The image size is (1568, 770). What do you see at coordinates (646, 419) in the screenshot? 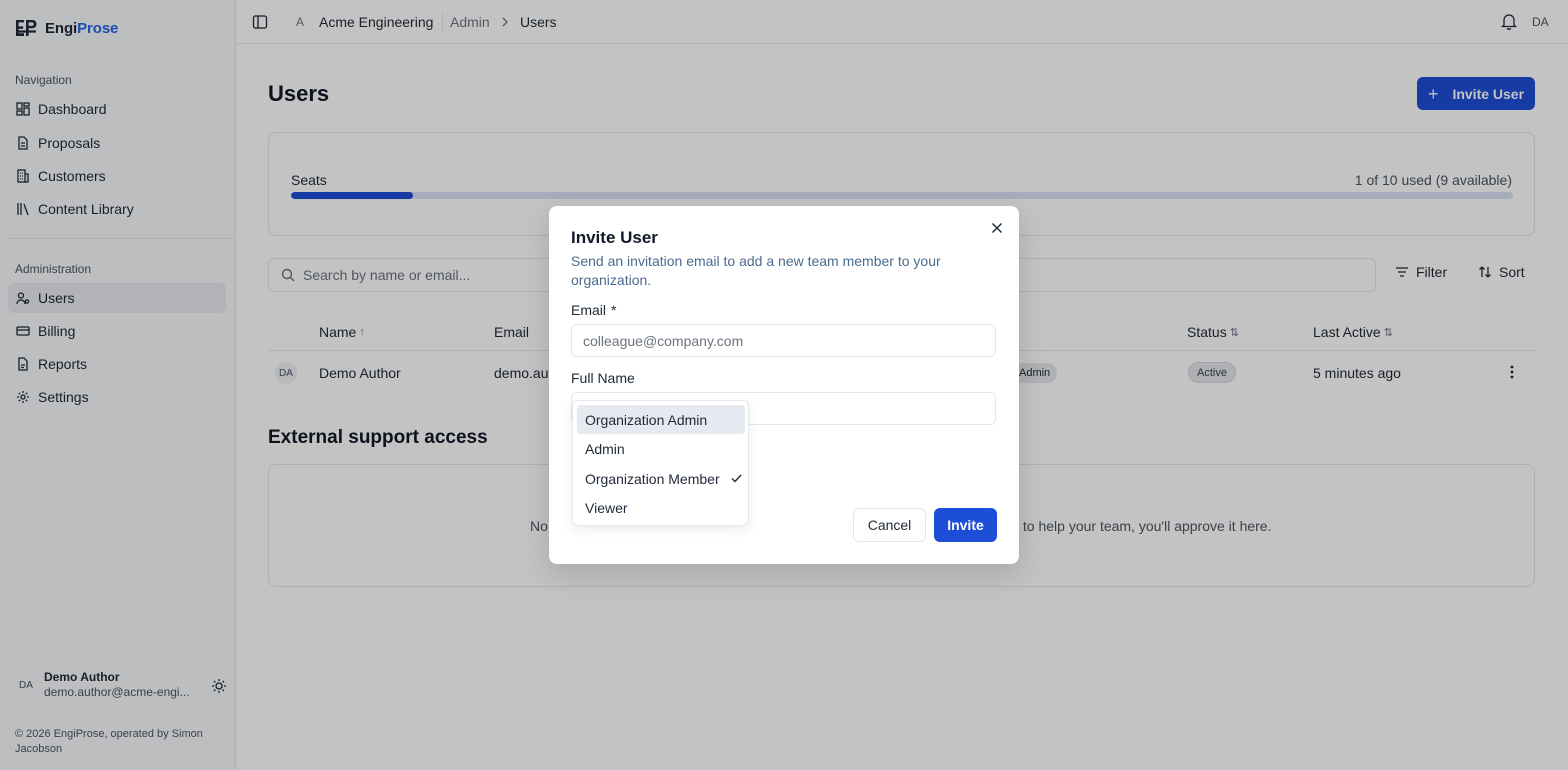
I see `role-option-label: Organization Admin` at bounding box center [646, 419].